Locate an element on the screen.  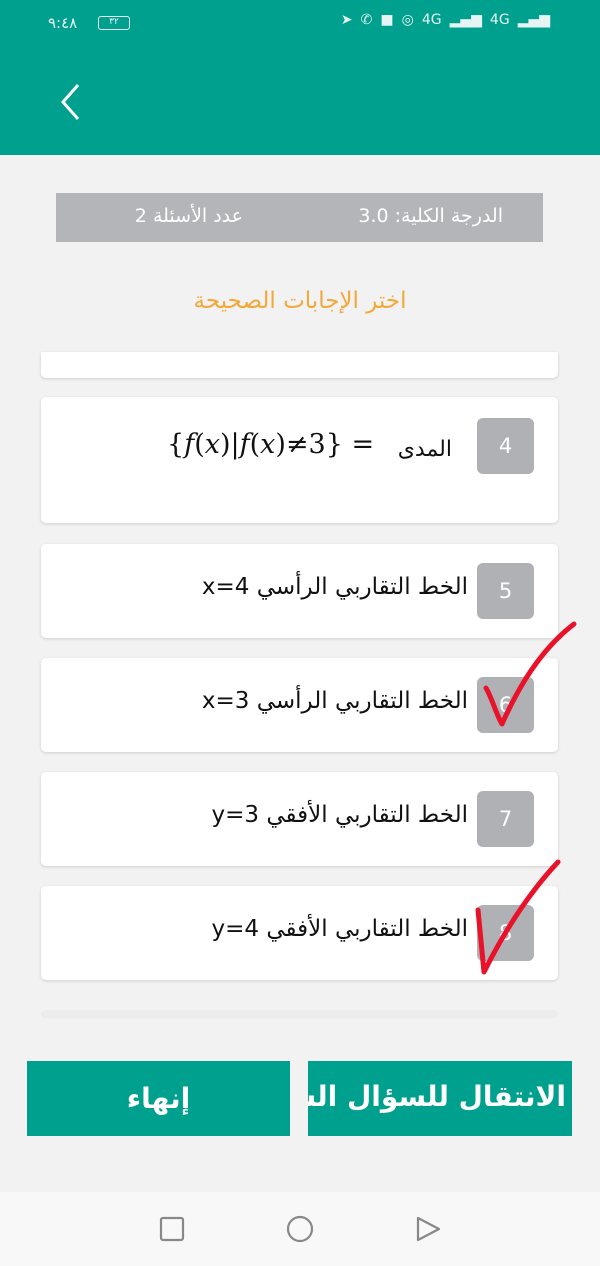
answer-option-8: 8 الخط التقاربي الأفقي y=4 is located at coordinates (299, 933).